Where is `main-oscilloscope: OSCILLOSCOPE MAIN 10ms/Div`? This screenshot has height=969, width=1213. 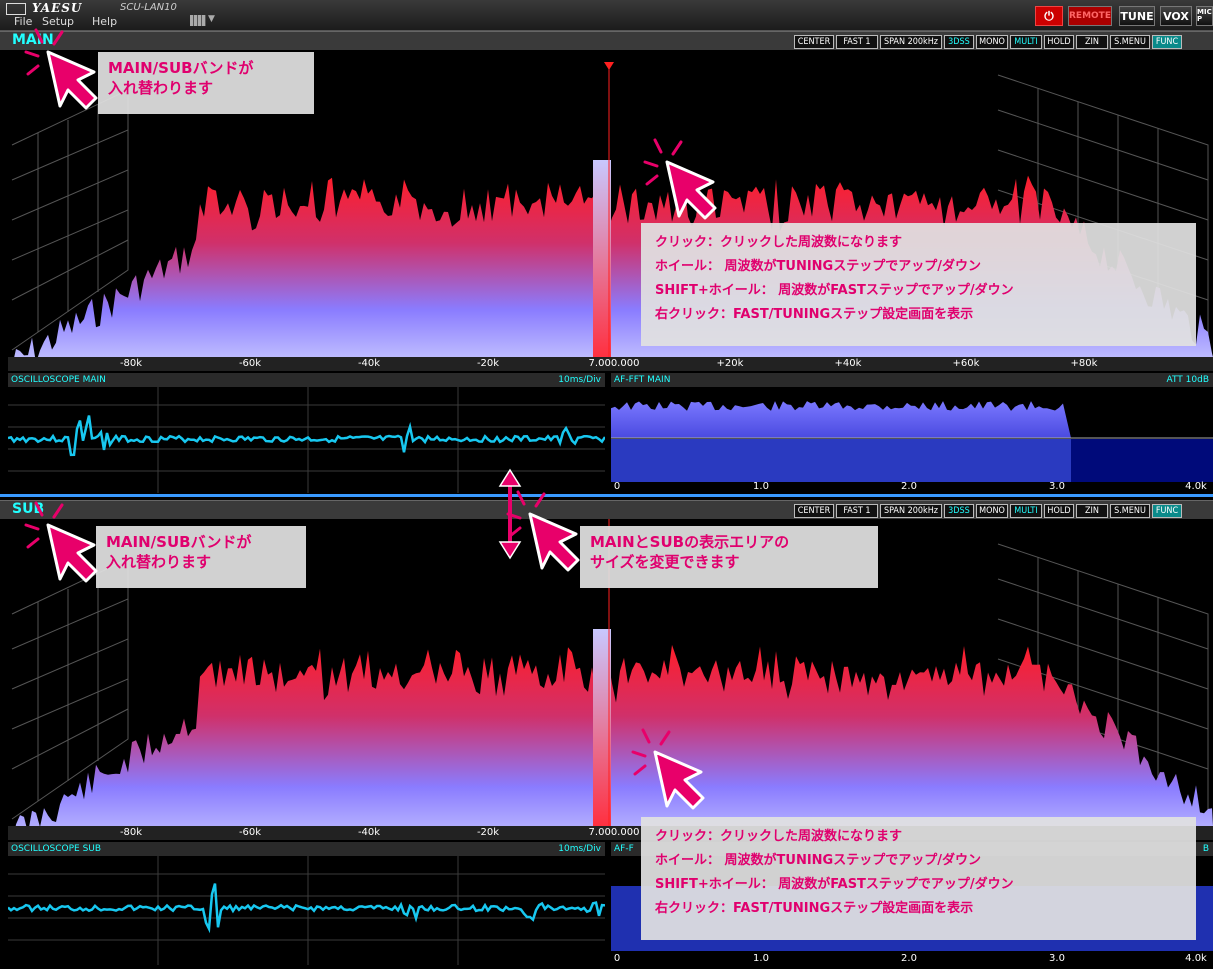
main-oscilloscope: OSCILLOSCOPE MAIN 10ms/Div is located at coordinates (307, 433).